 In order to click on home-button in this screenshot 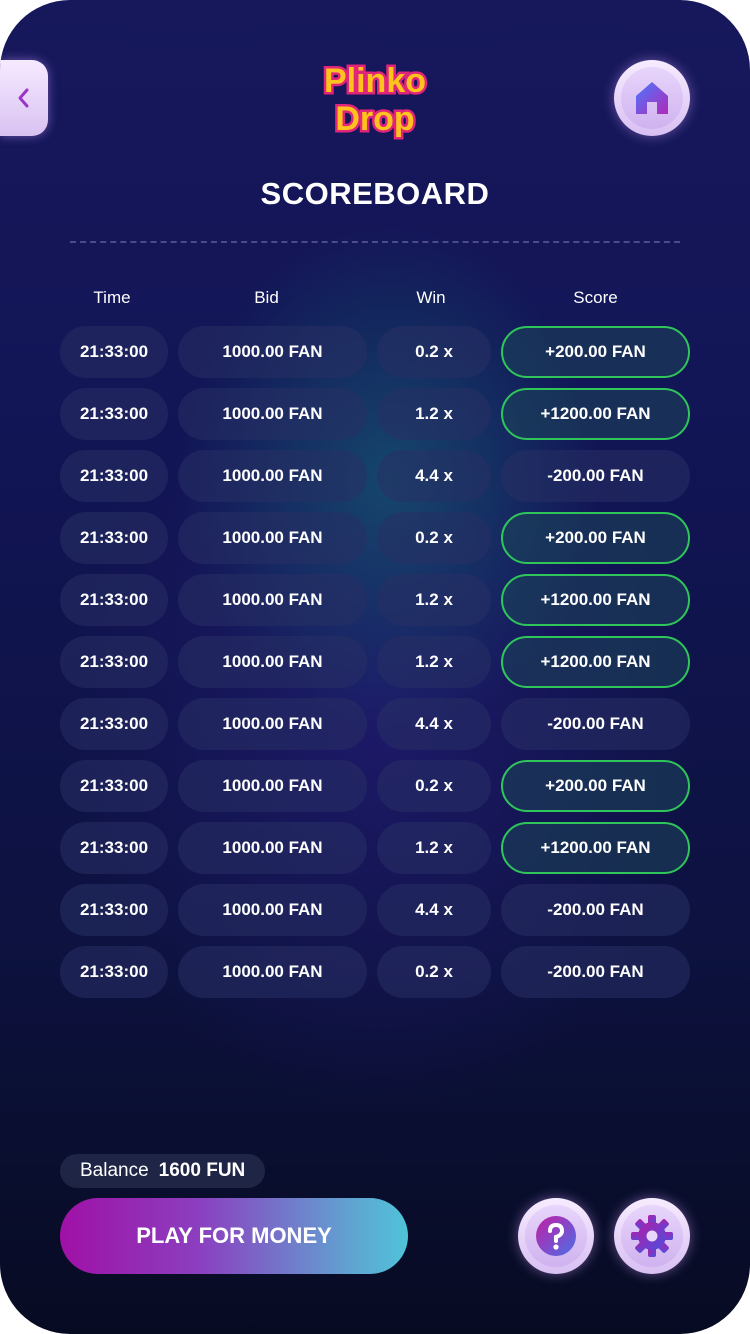, I will do `click(652, 98)`.